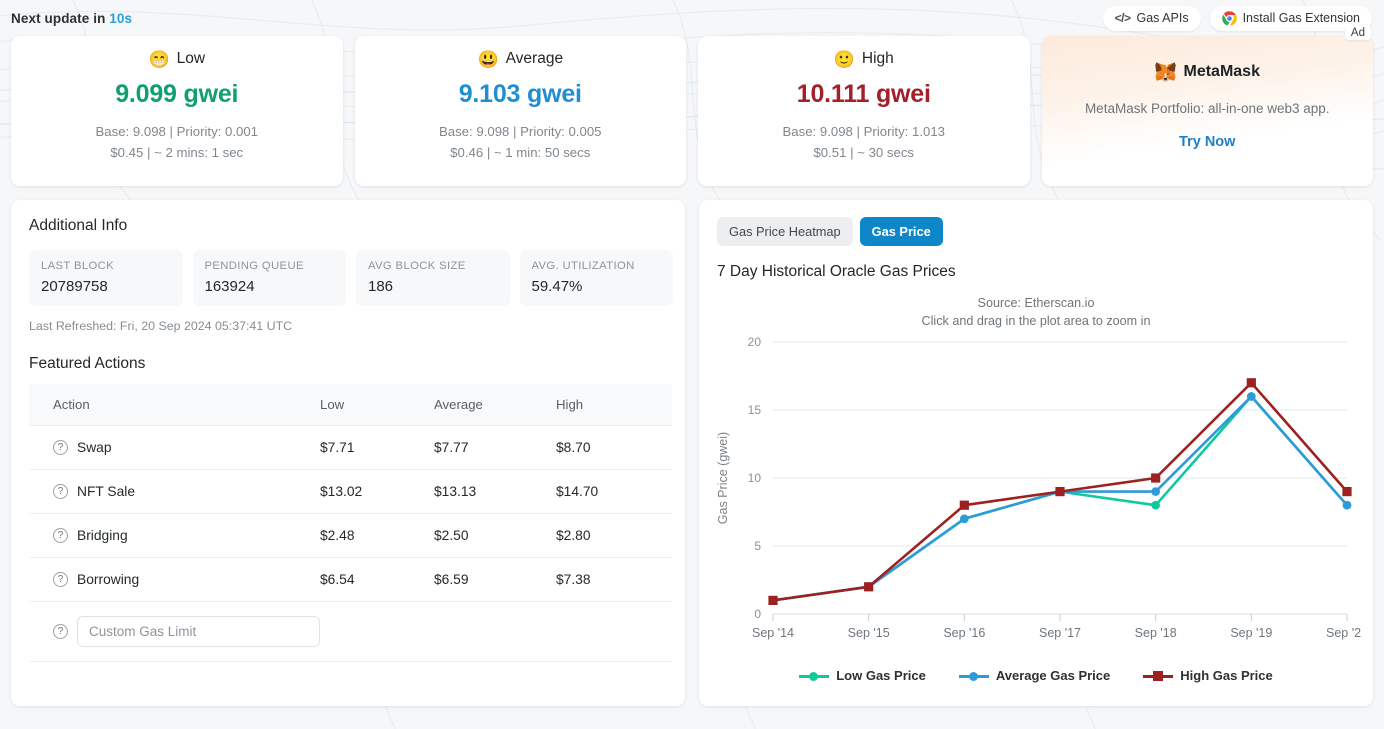 The width and height of the screenshot is (1384, 729). Describe the element at coordinates (785, 231) in the screenshot. I see `tab-gas-price-heatmap: Gas Price Heatmap` at that location.